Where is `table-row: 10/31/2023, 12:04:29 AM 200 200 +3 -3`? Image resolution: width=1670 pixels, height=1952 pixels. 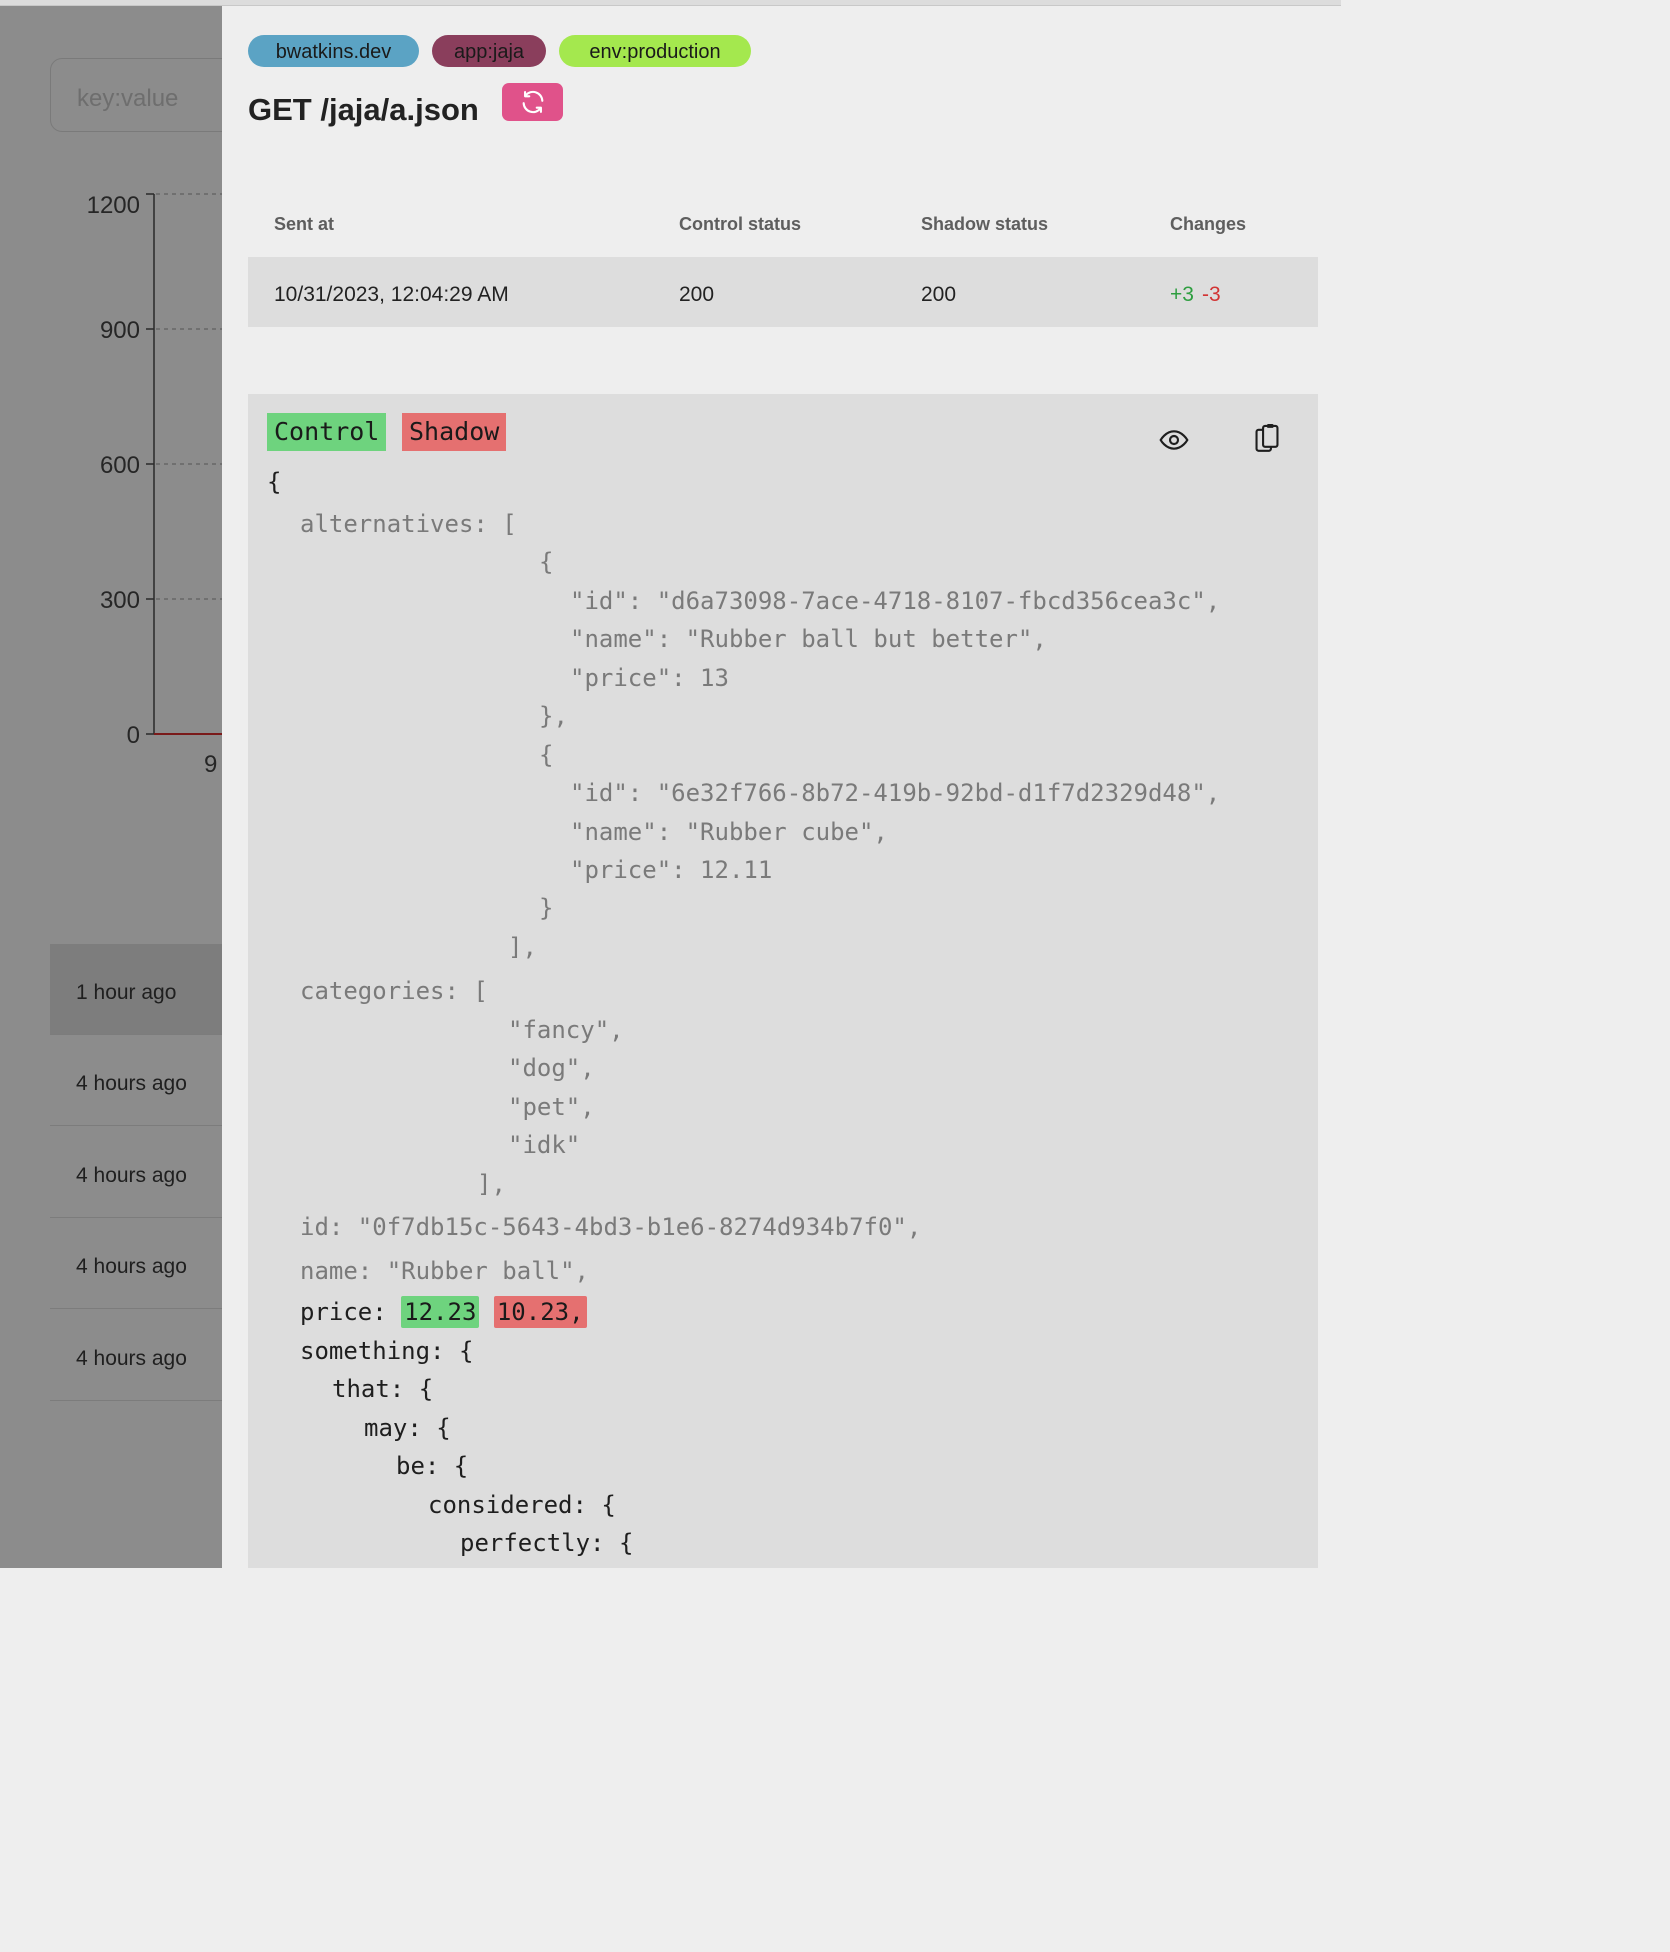 table-row: 10/31/2023, 12:04:29 AM 200 200 +3 -3 is located at coordinates (783, 292).